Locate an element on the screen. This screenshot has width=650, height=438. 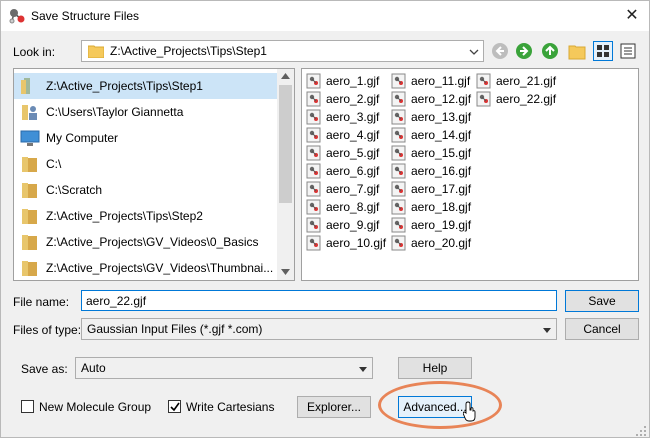
mouse-cursor-icon is located at coordinates (469, 411).